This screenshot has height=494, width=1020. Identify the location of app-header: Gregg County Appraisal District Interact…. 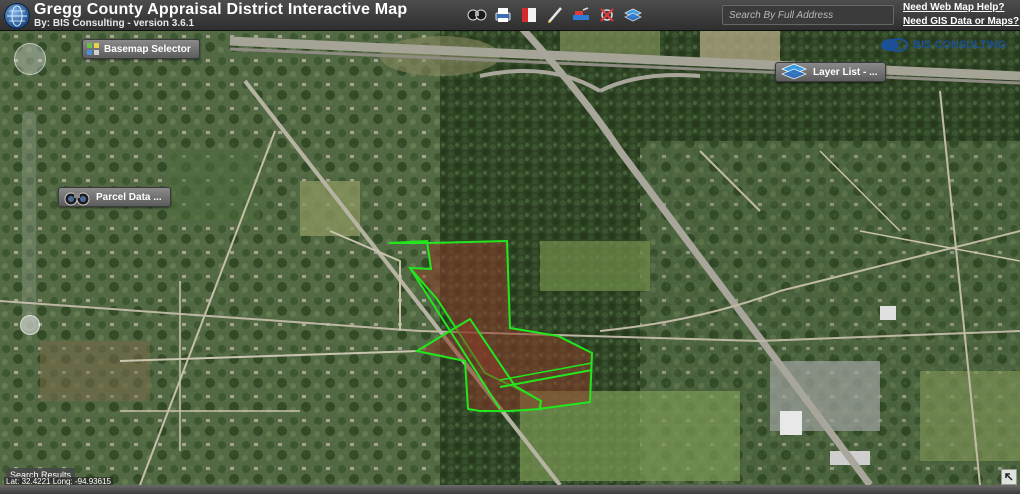
(510, 15).